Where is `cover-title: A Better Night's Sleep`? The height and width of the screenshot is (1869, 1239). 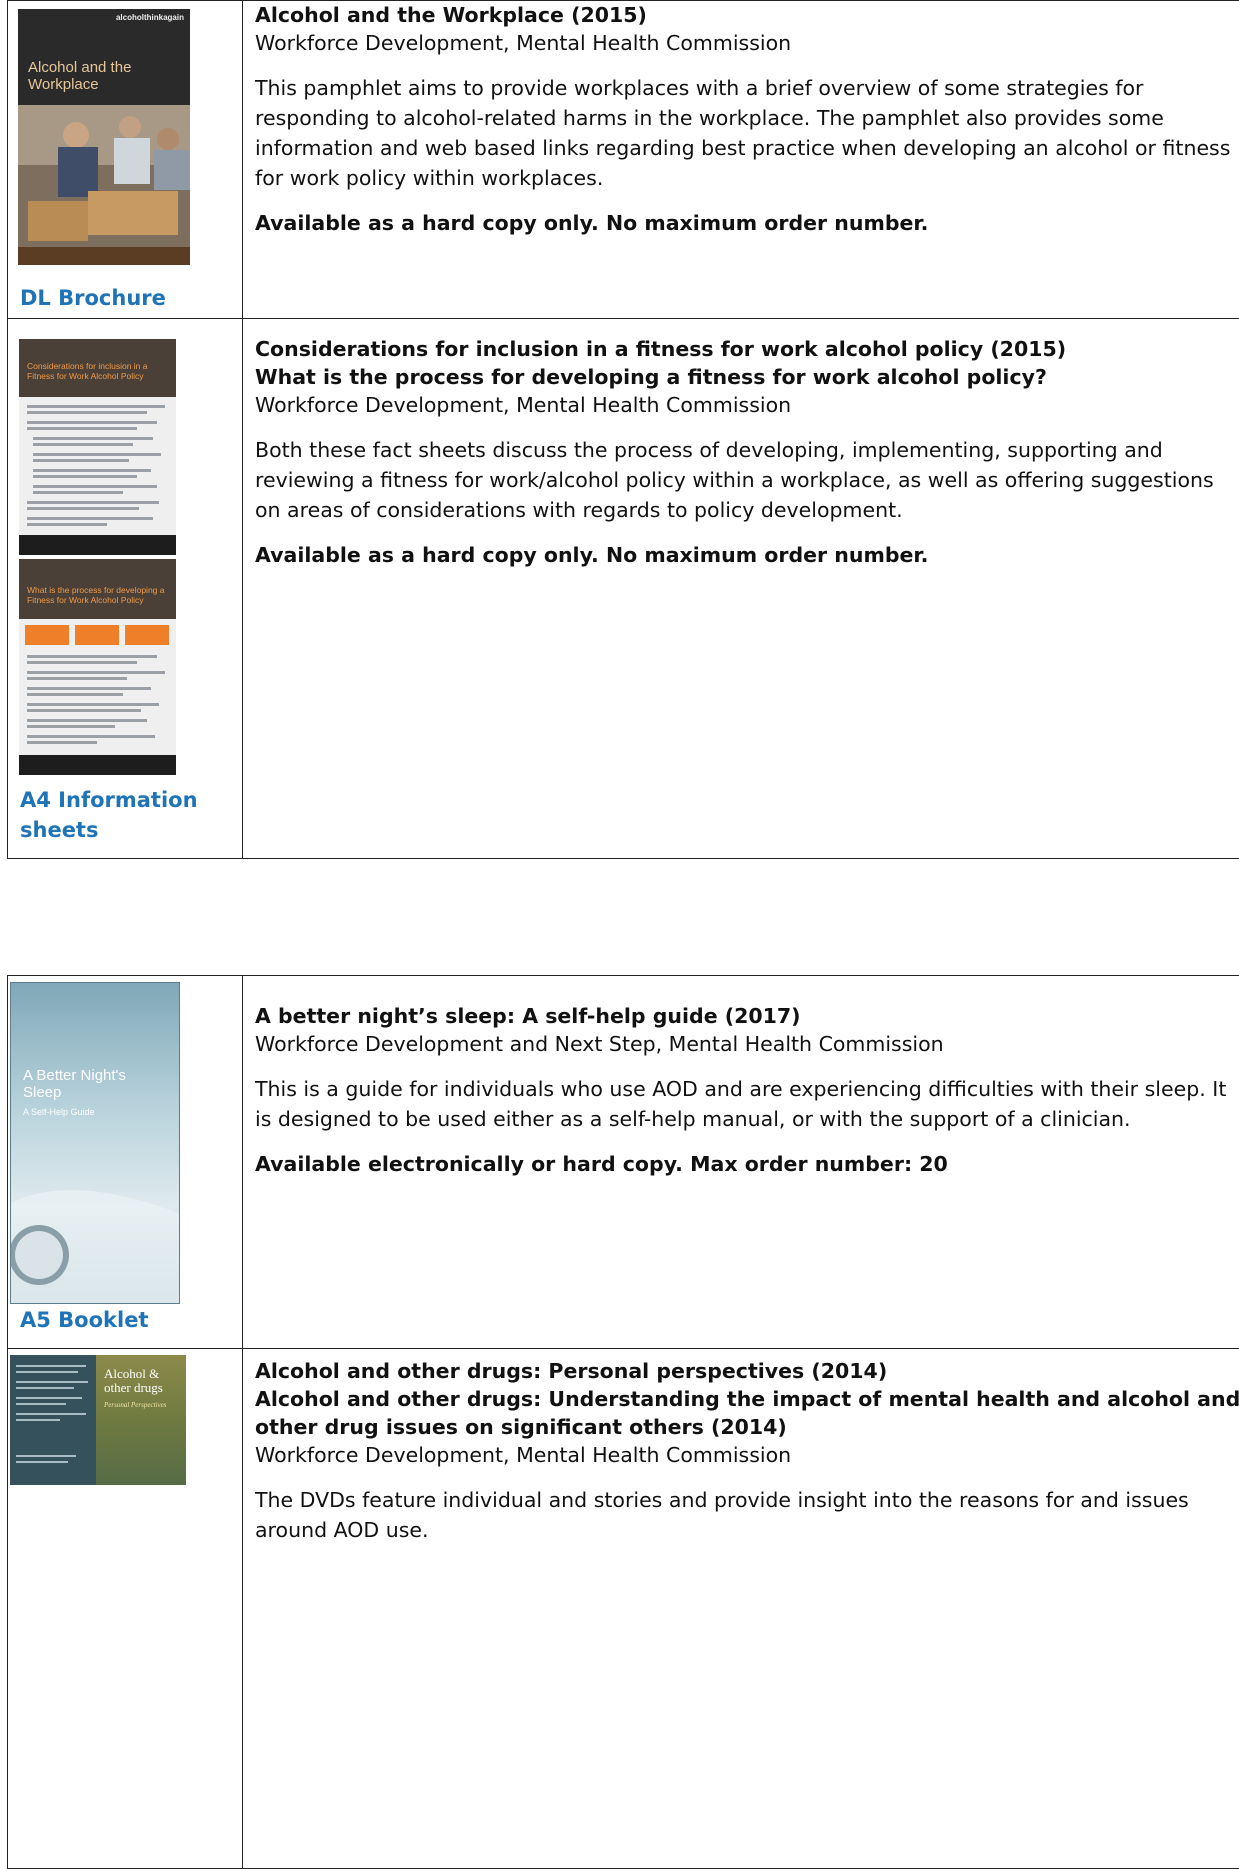 cover-title: A Better Night's Sleep is located at coordinates (83, 1084).